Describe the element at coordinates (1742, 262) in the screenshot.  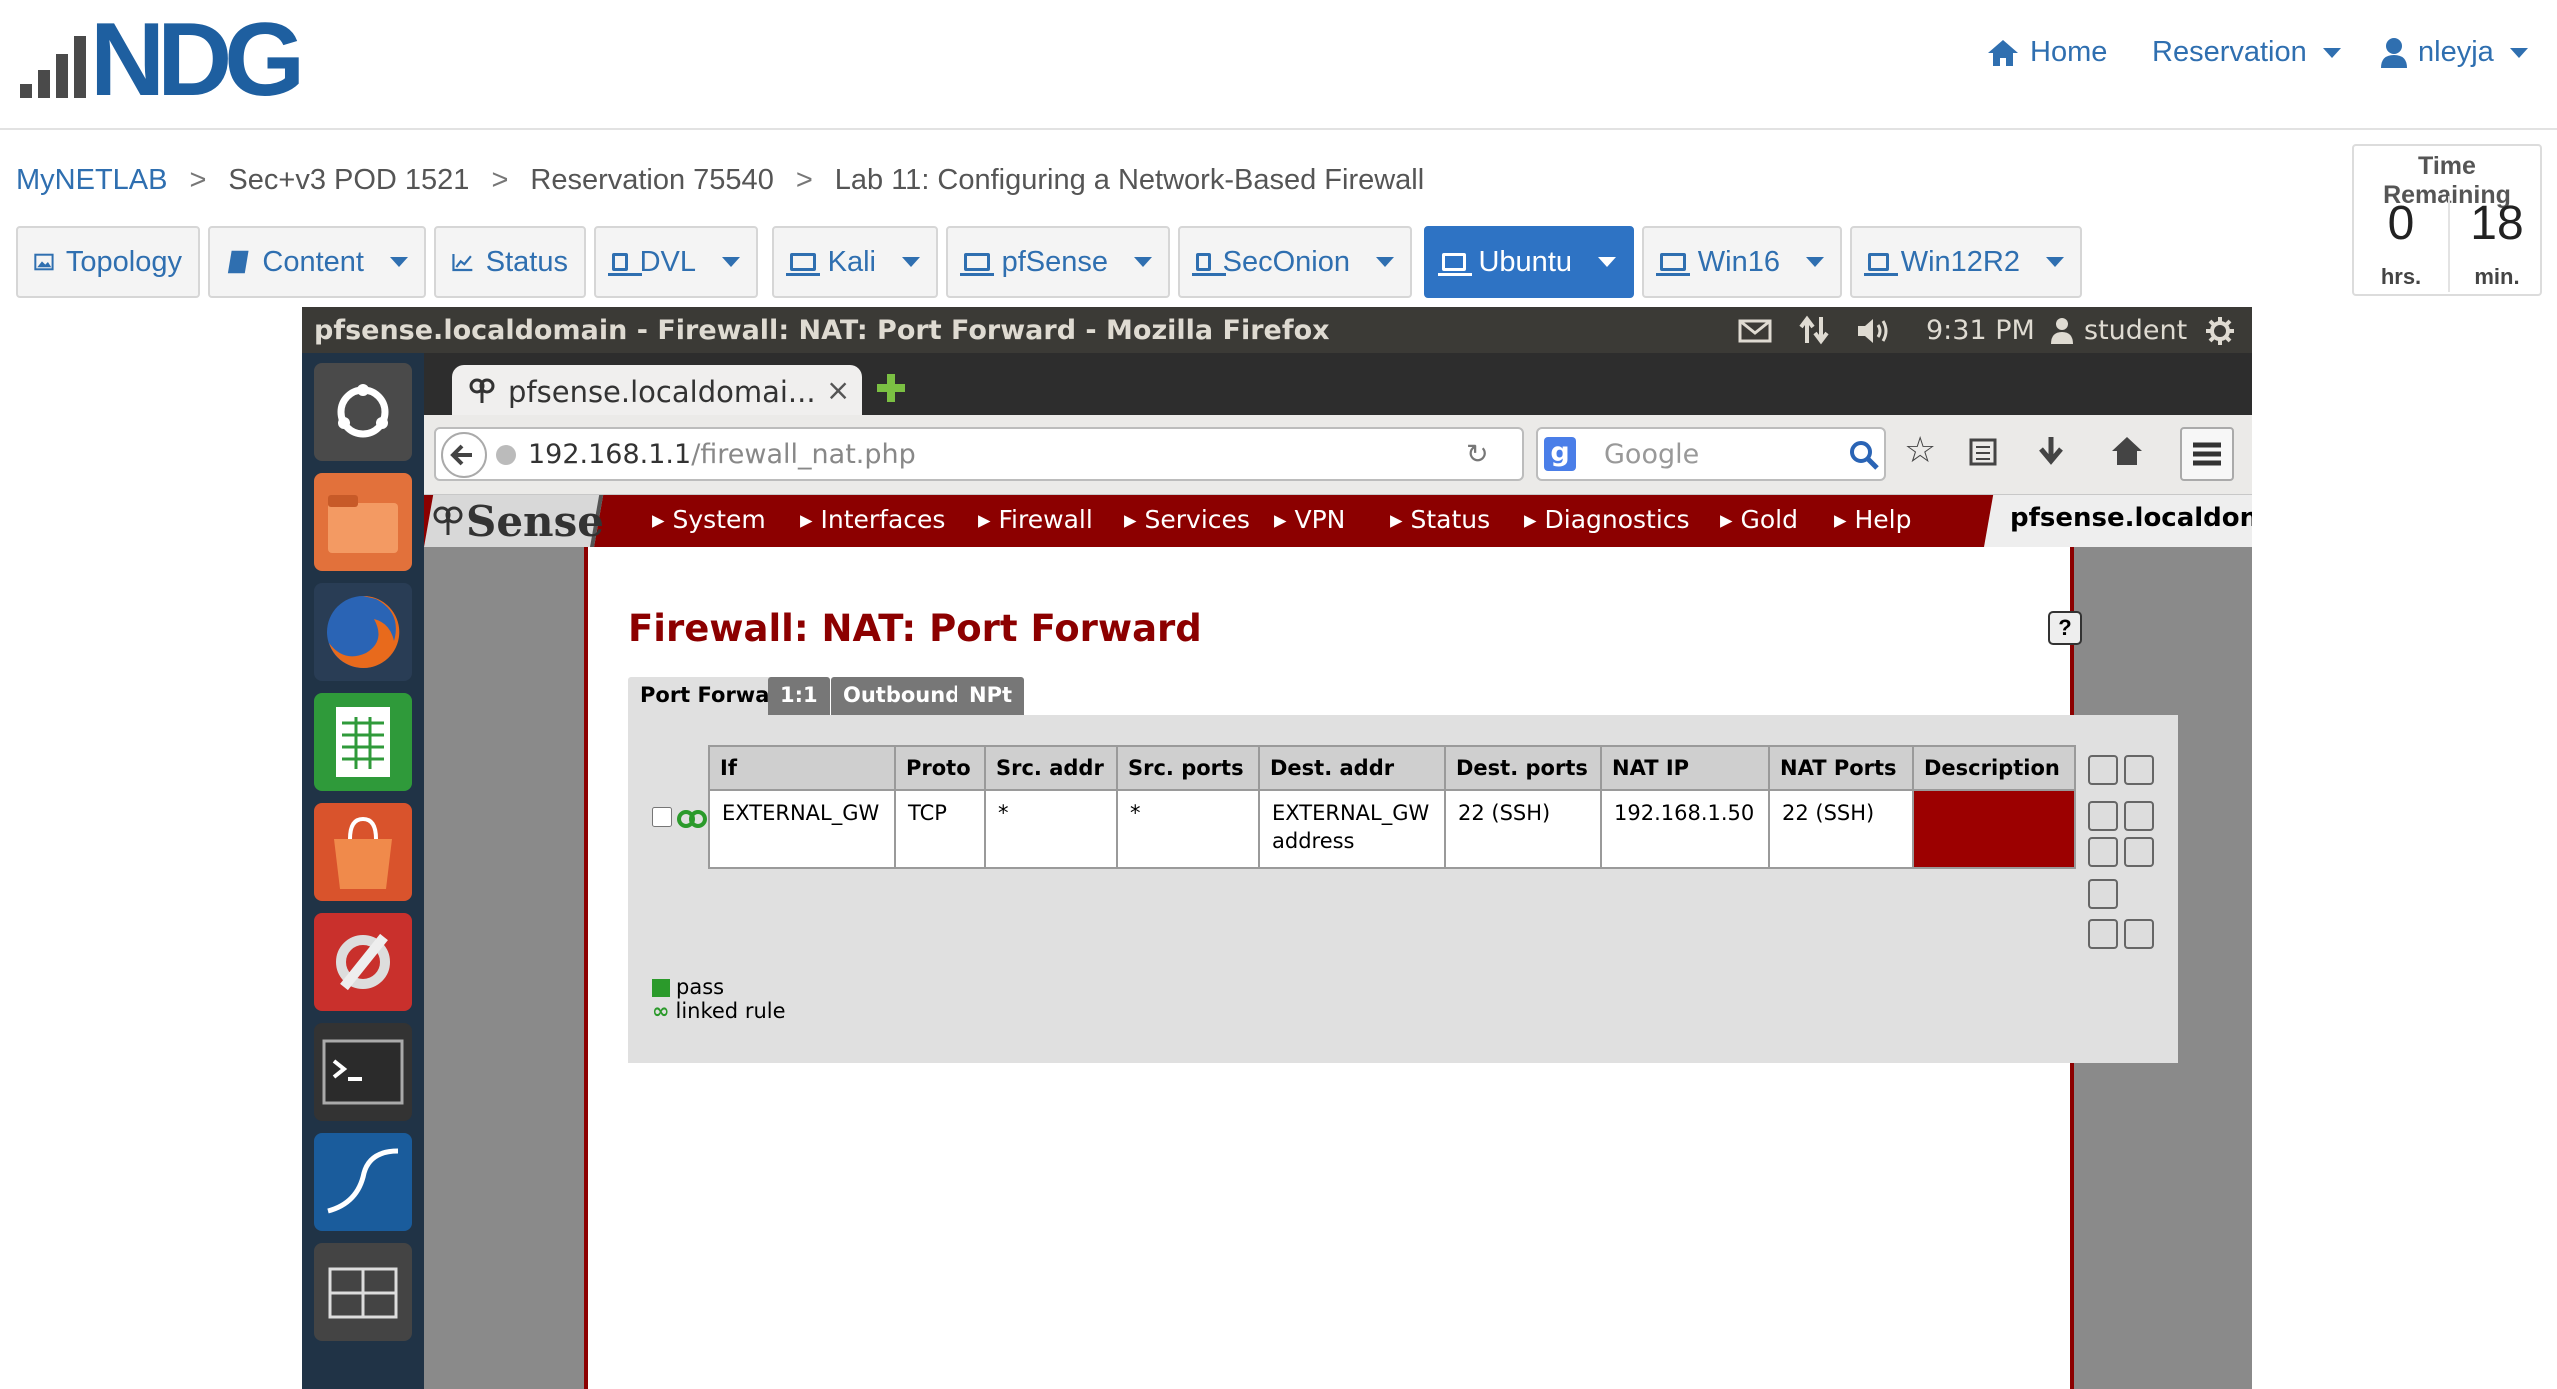
I see `machine-button-win16: Win16` at that location.